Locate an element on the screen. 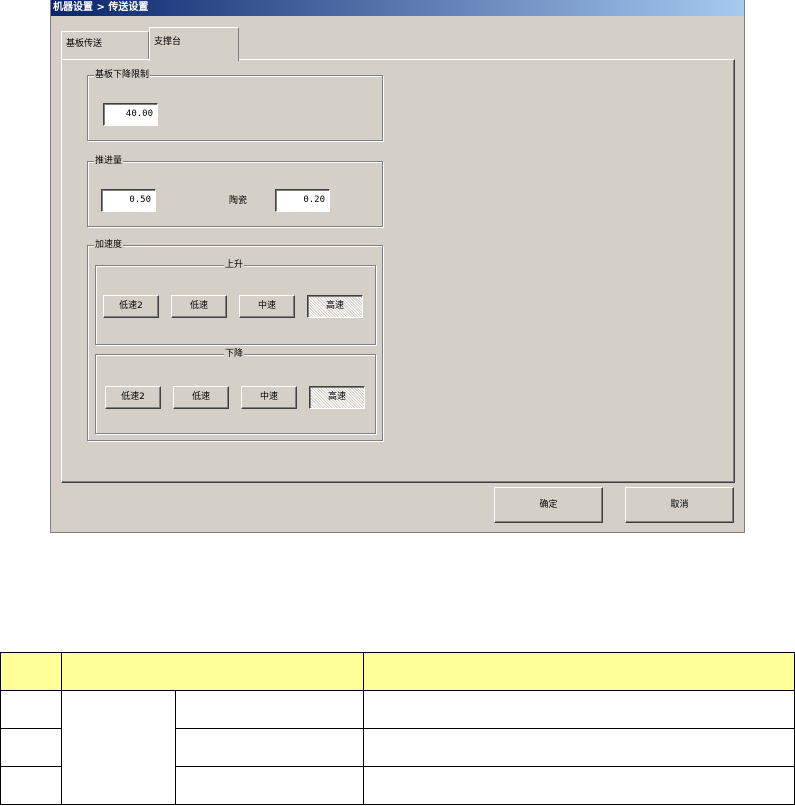 This screenshot has height=806, width=795. tab-substrate-transfer: 基板传送 is located at coordinates (105, 45).